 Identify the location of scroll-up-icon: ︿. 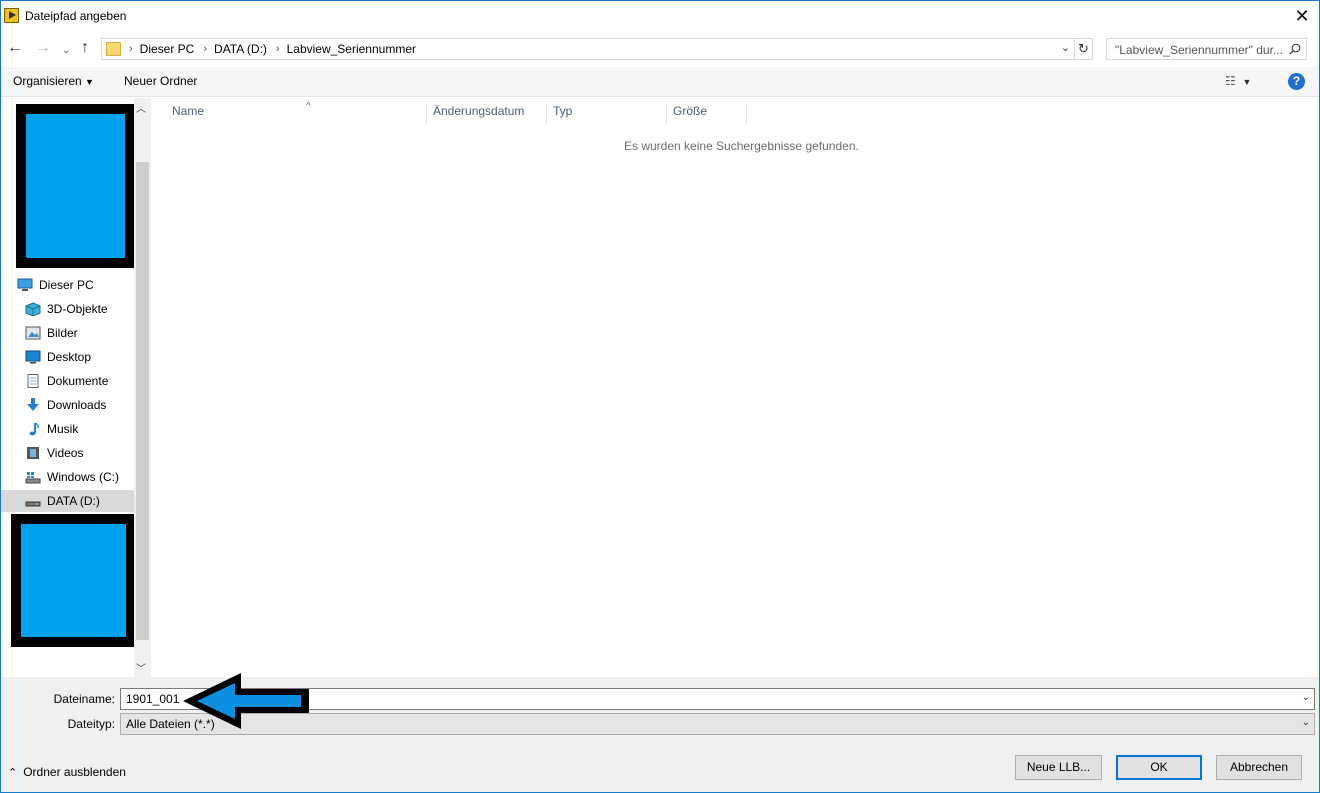
(141, 107).